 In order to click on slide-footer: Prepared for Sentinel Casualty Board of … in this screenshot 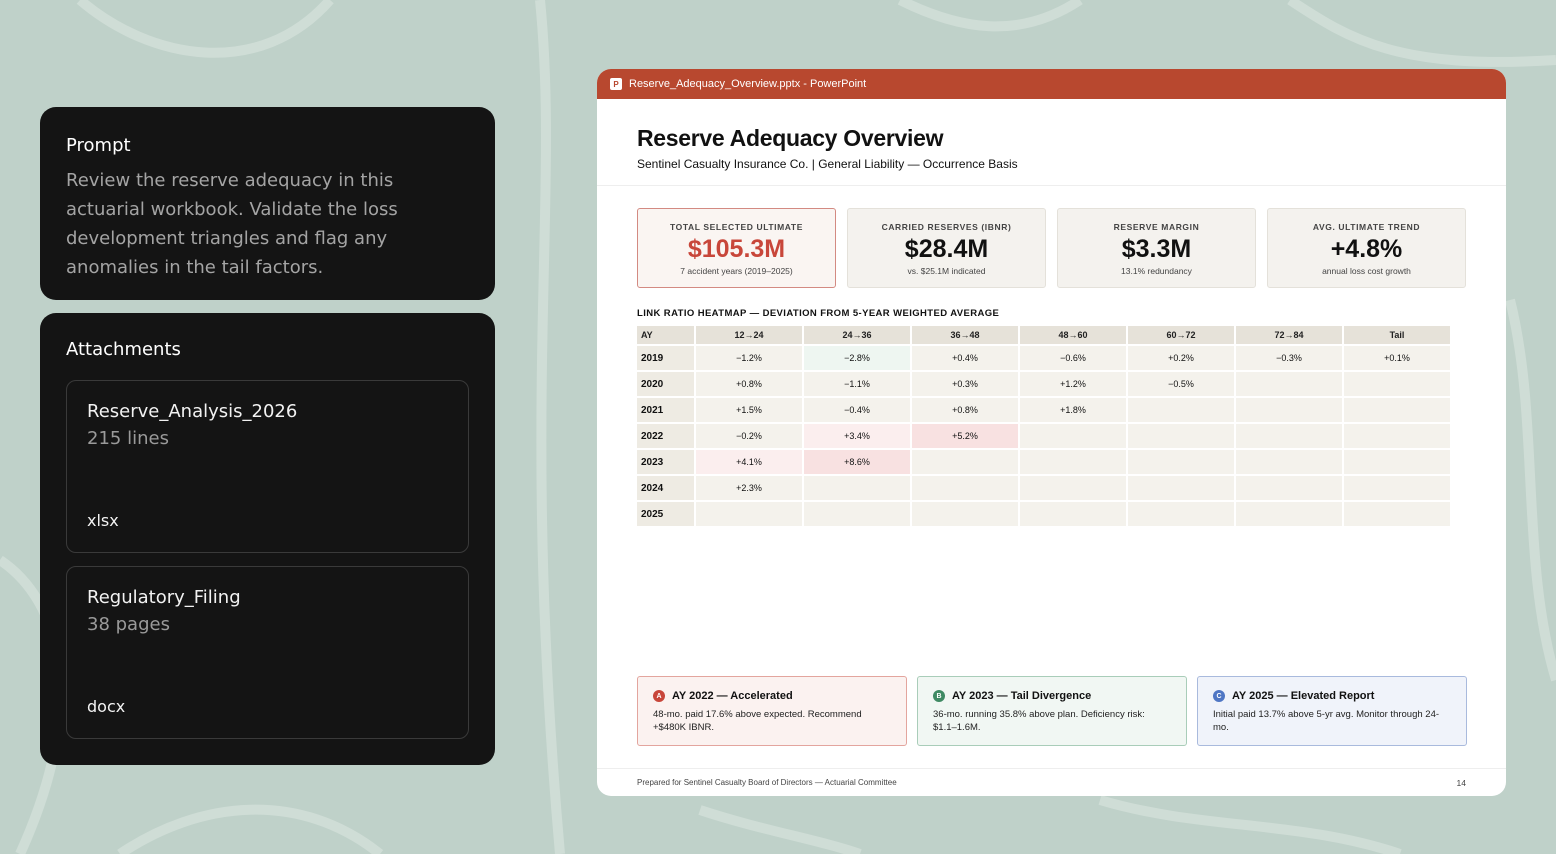, I will do `click(767, 782)`.